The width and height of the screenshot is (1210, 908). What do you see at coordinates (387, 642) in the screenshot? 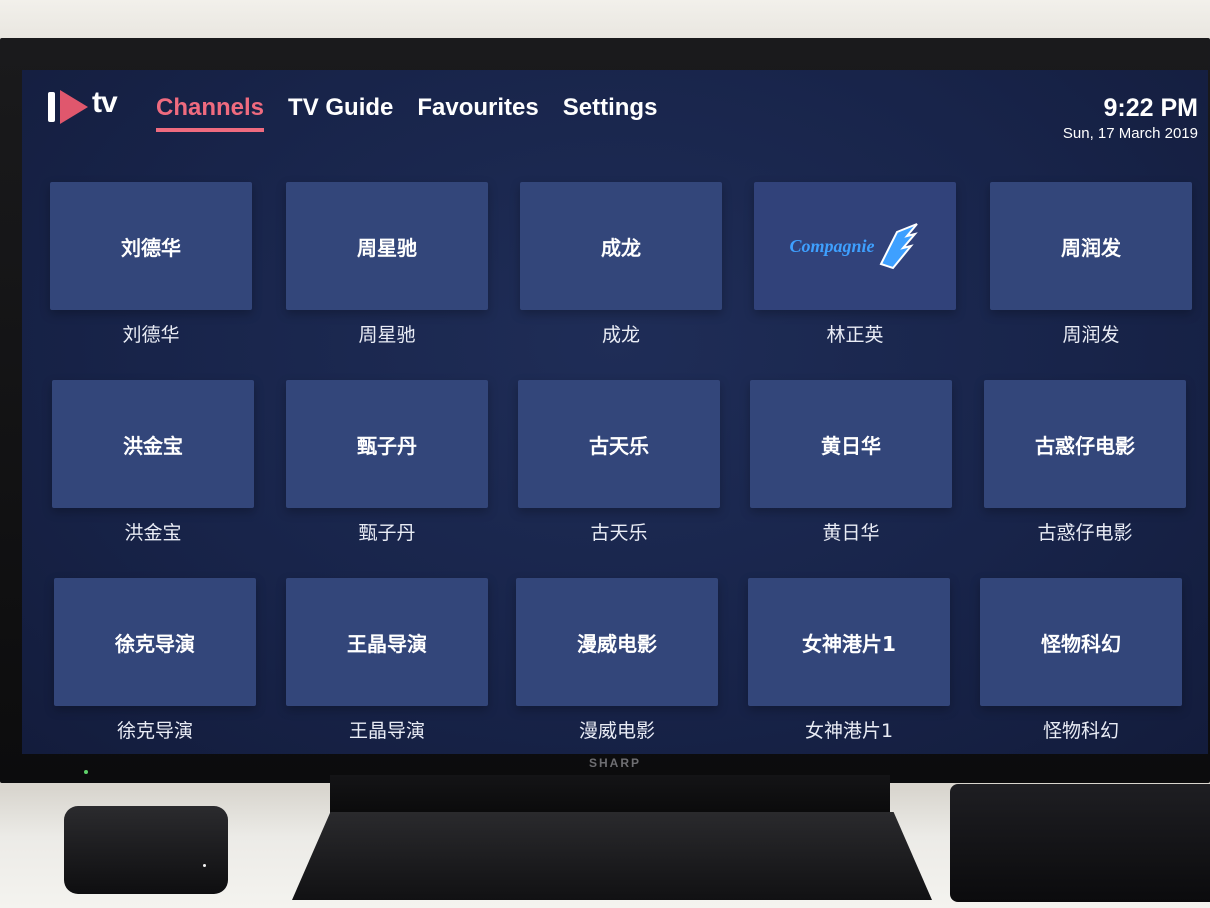
I see `channel-tile: 王晶导演` at bounding box center [387, 642].